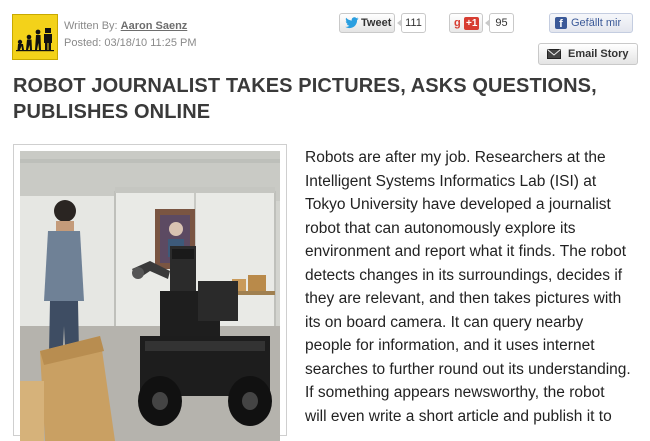 This screenshot has width=650, height=441. Describe the element at coordinates (499, 23) in the screenshot. I see `plusone-count: 95` at that location.